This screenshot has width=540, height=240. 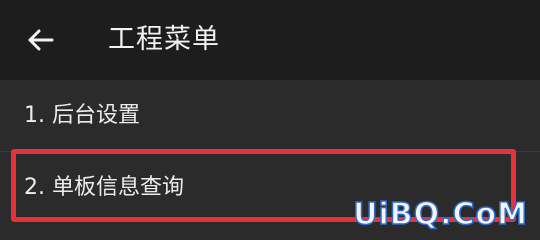 I want to click on page-title: 工程菜单, so click(x=164, y=39).